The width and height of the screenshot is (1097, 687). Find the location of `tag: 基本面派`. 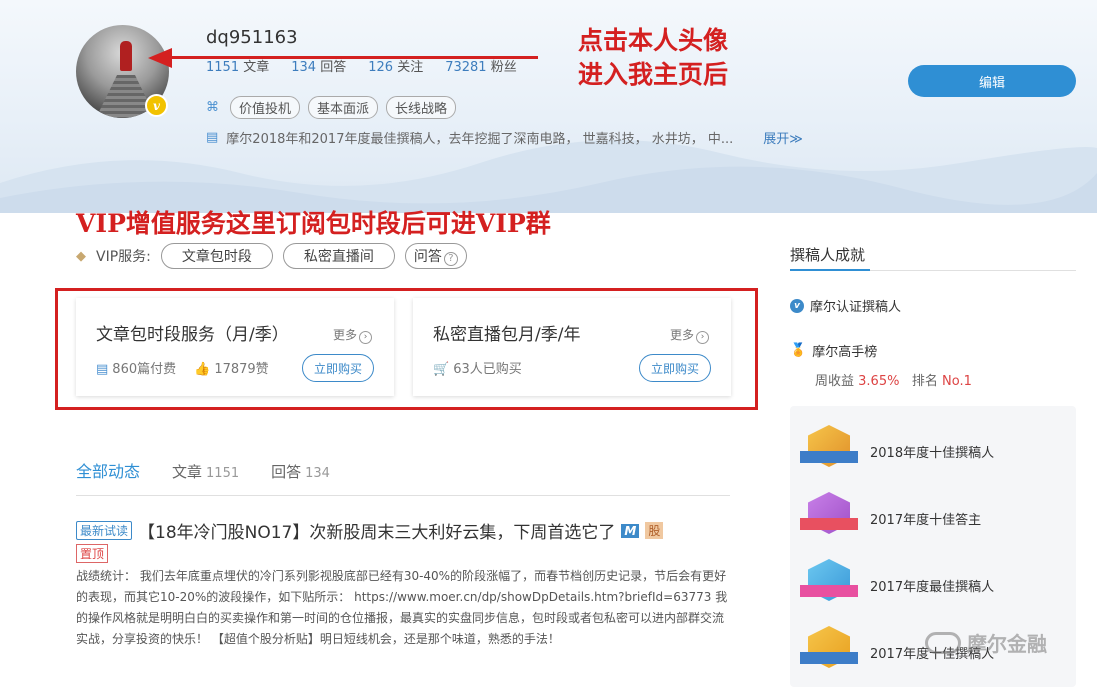

tag: 基本面派 is located at coordinates (343, 107).